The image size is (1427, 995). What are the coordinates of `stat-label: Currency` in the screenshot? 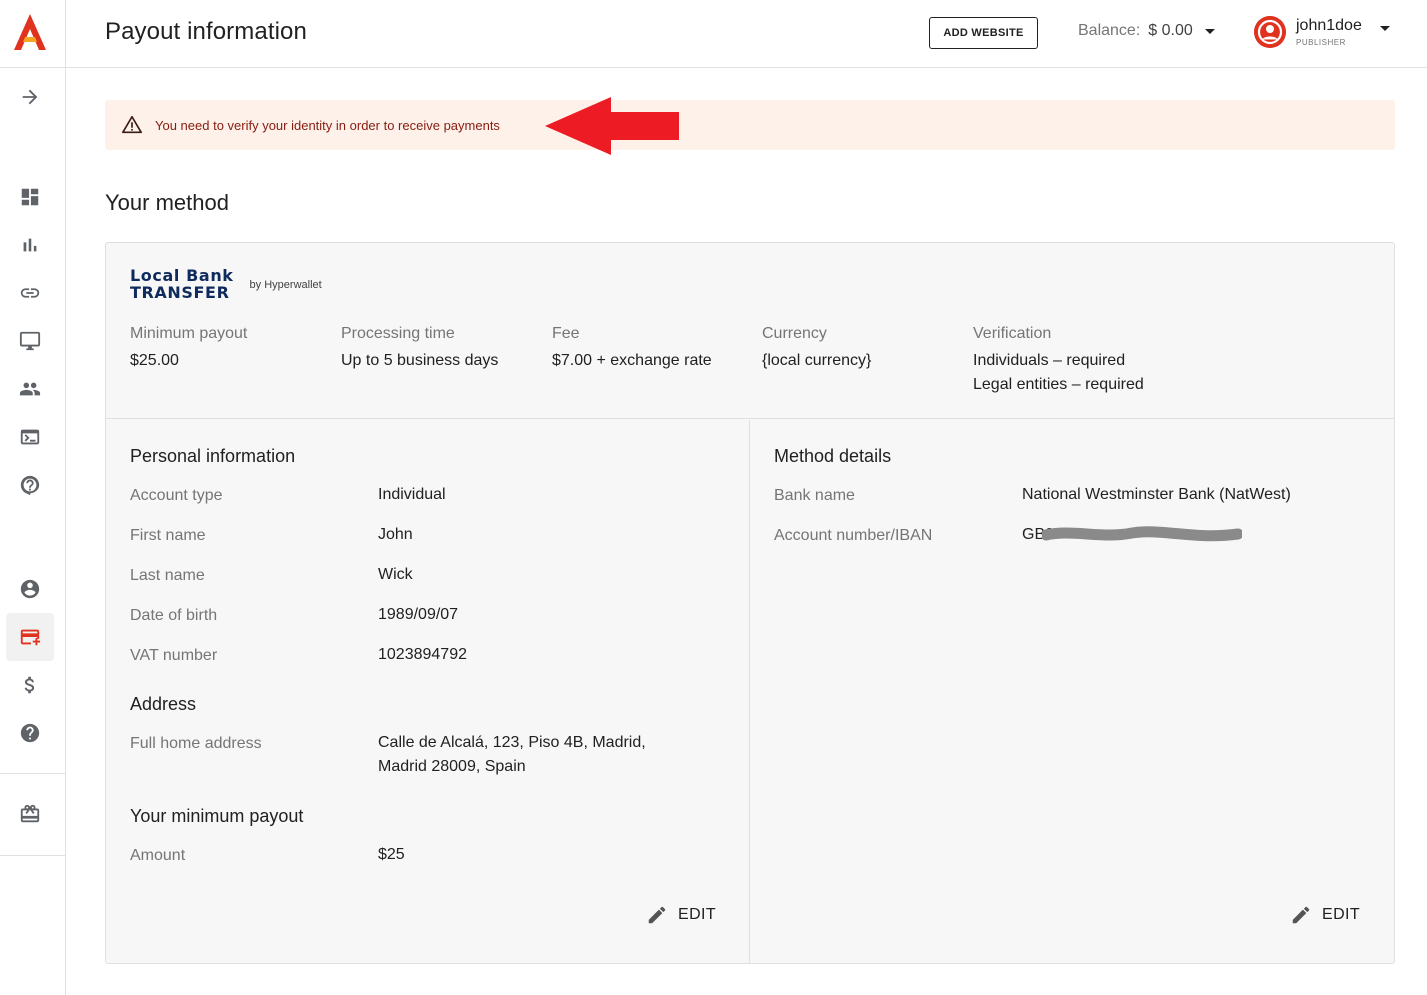 It's located at (794, 333).